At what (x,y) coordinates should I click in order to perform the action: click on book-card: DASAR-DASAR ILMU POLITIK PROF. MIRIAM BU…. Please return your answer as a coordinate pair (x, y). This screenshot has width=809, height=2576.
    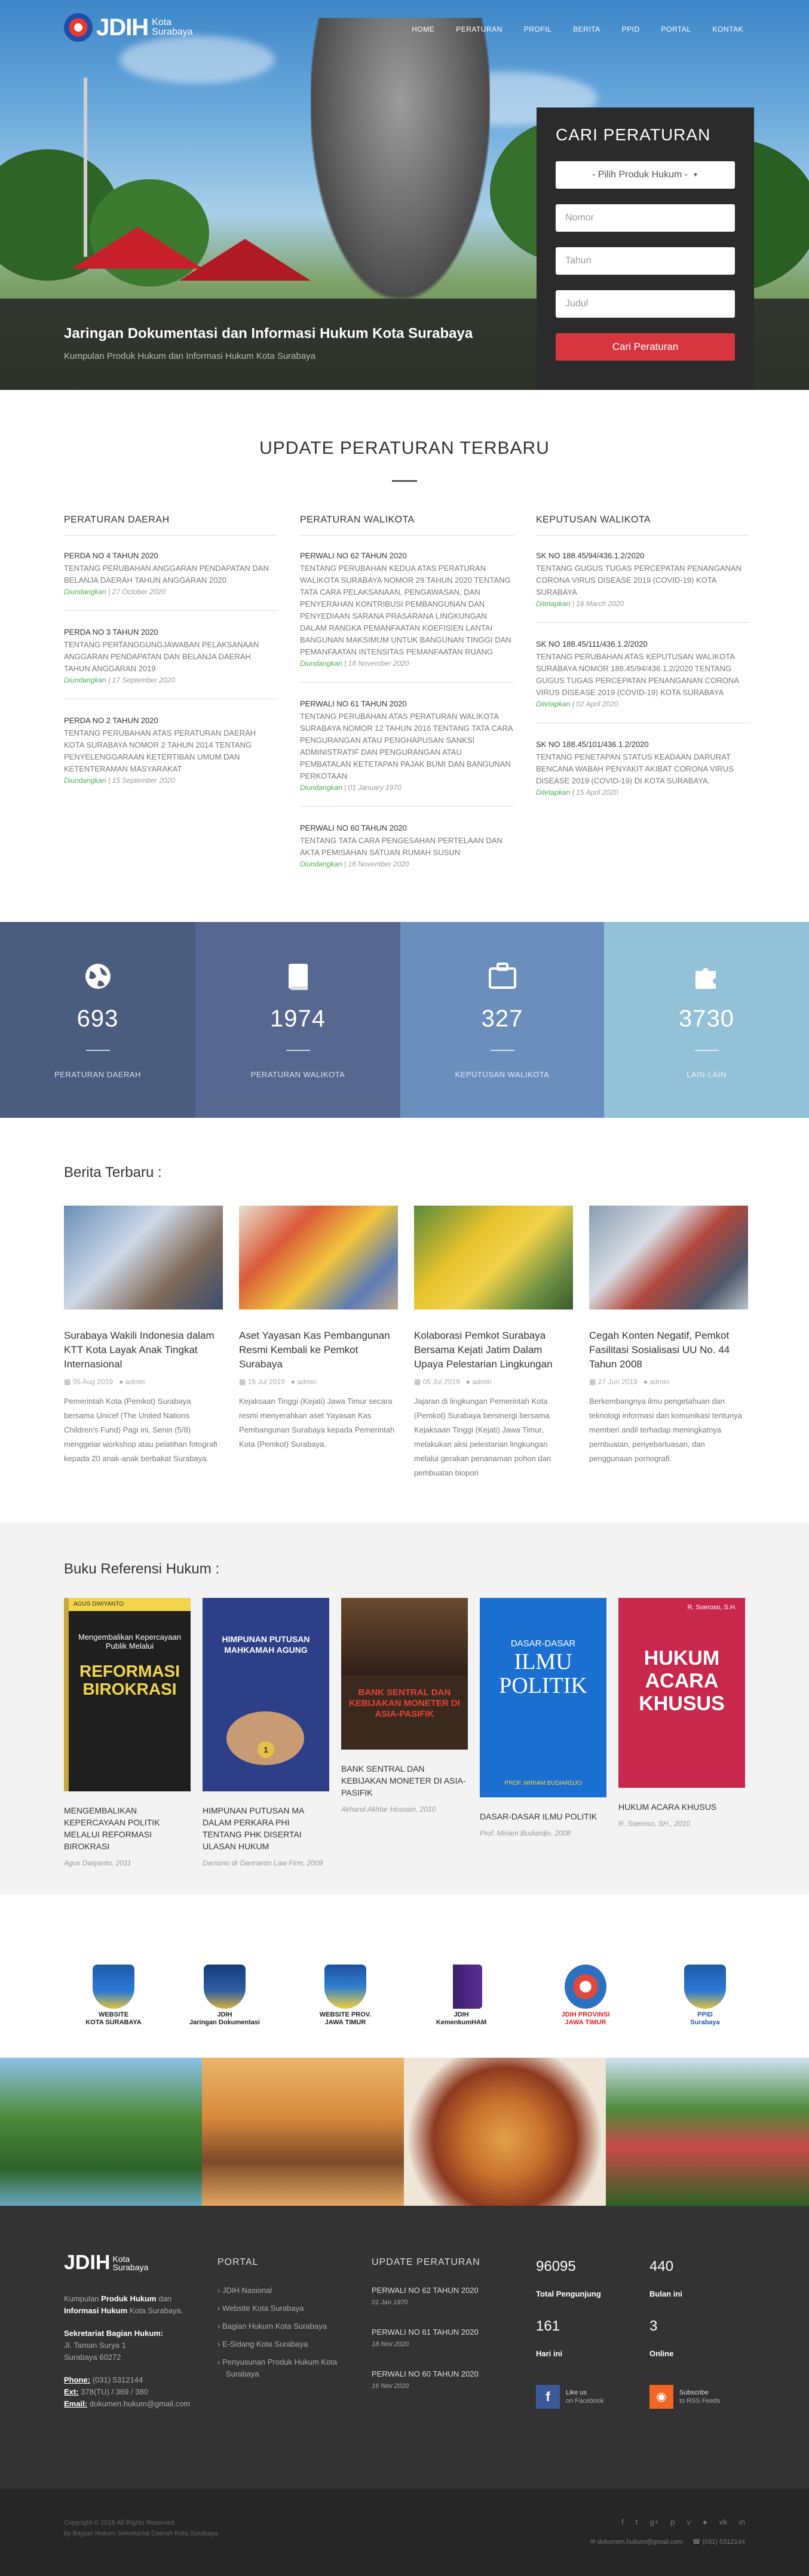
    Looking at the image, I should click on (543, 1719).